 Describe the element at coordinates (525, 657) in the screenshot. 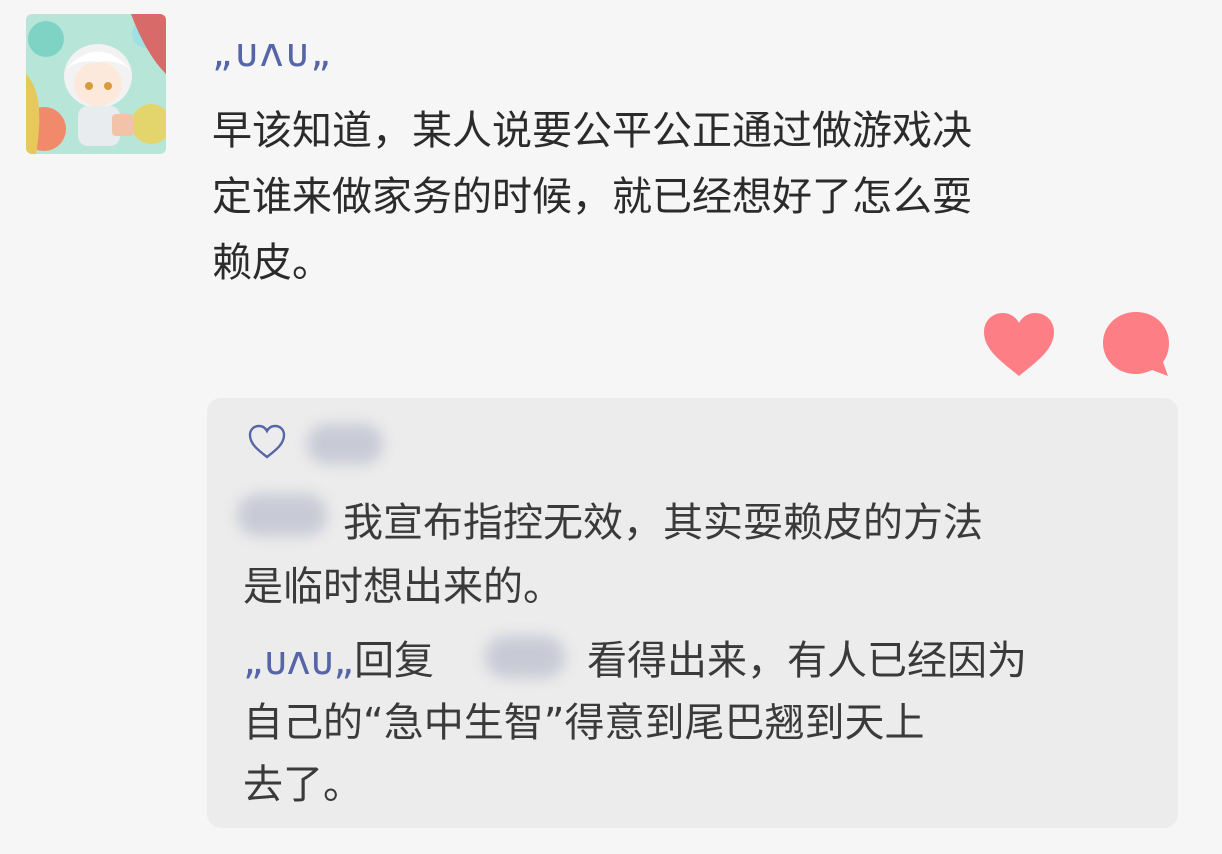

I see `reply-target-name-redacted` at that location.